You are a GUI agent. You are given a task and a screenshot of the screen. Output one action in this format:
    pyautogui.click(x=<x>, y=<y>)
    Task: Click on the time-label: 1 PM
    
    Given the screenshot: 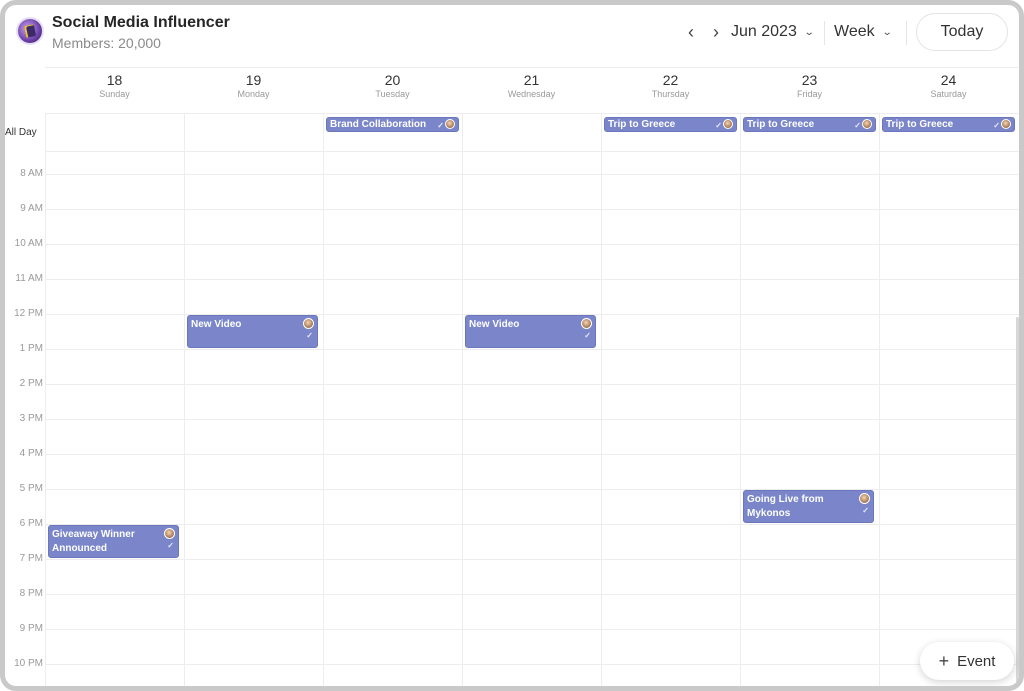 What is the action you would take?
    pyautogui.click(x=31, y=348)
    